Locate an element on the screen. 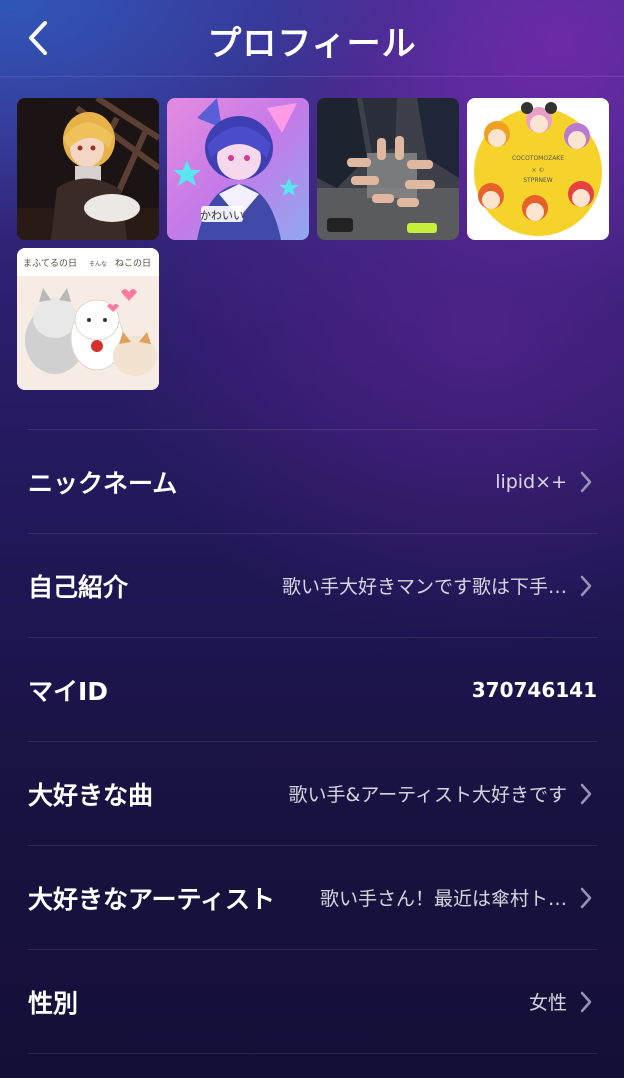 This screenshot has height=1078, width=624. photo-2-image: かわいい is located at coordinates (238, 169).